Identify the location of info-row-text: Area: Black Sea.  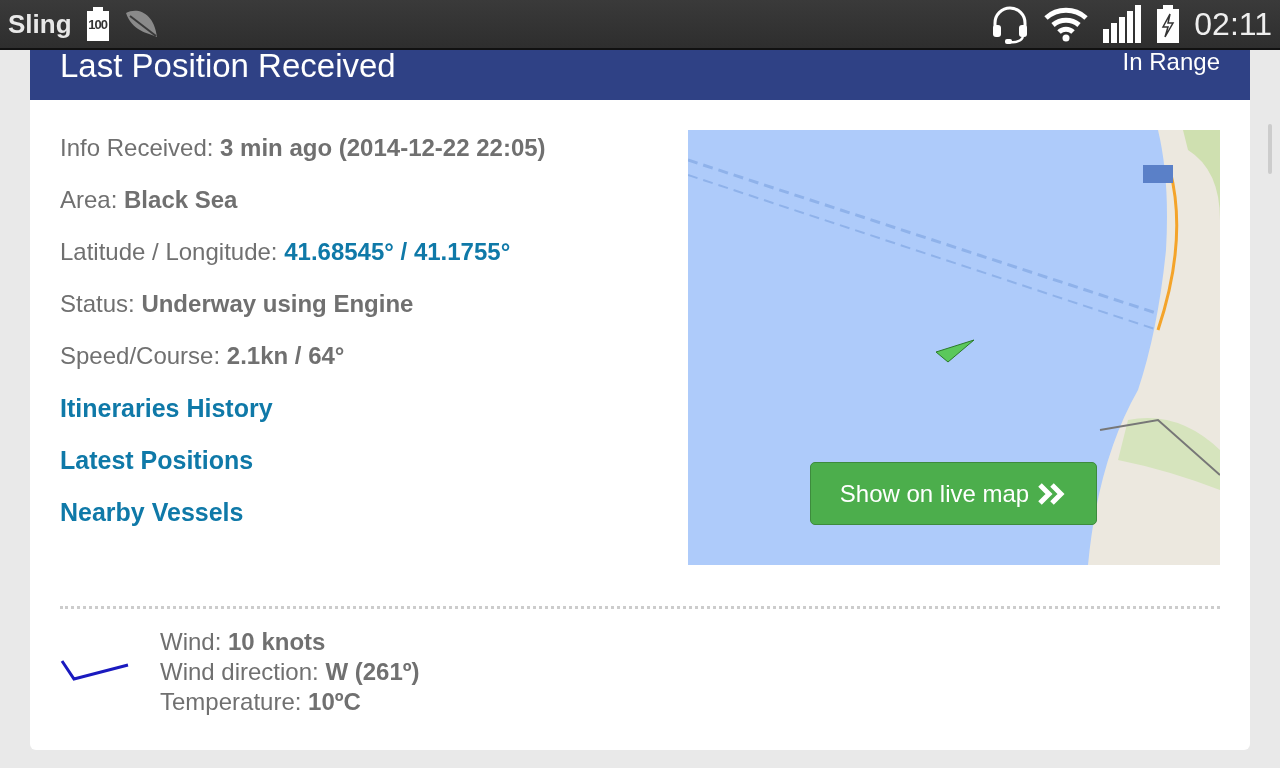
(149, 200).